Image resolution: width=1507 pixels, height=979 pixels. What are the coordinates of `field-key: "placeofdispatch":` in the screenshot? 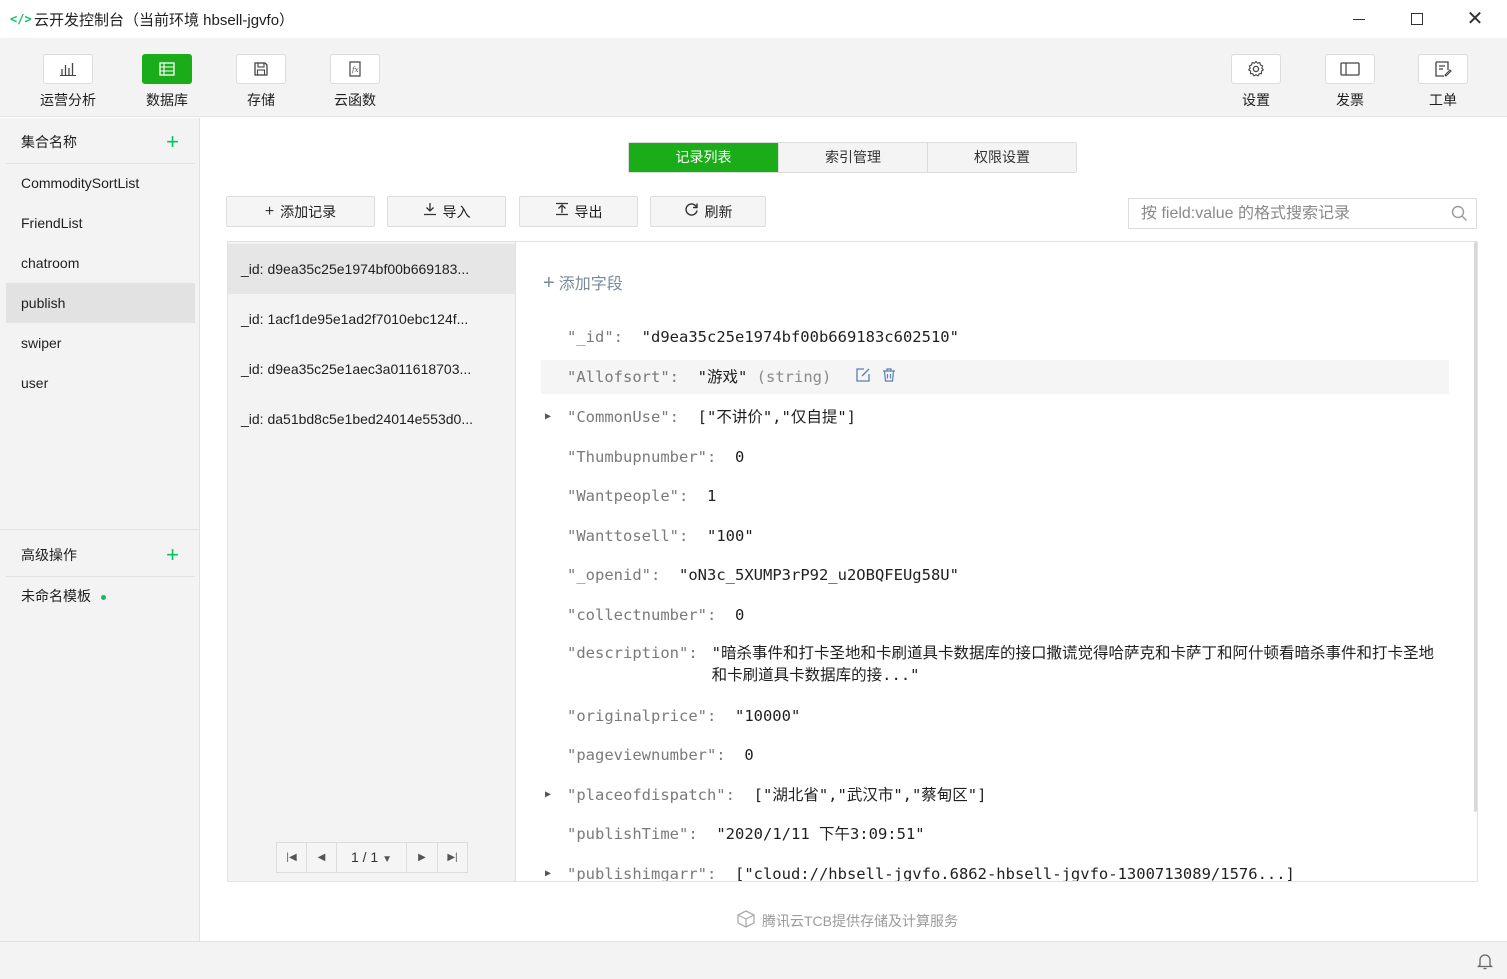 It's located at (651, 795).